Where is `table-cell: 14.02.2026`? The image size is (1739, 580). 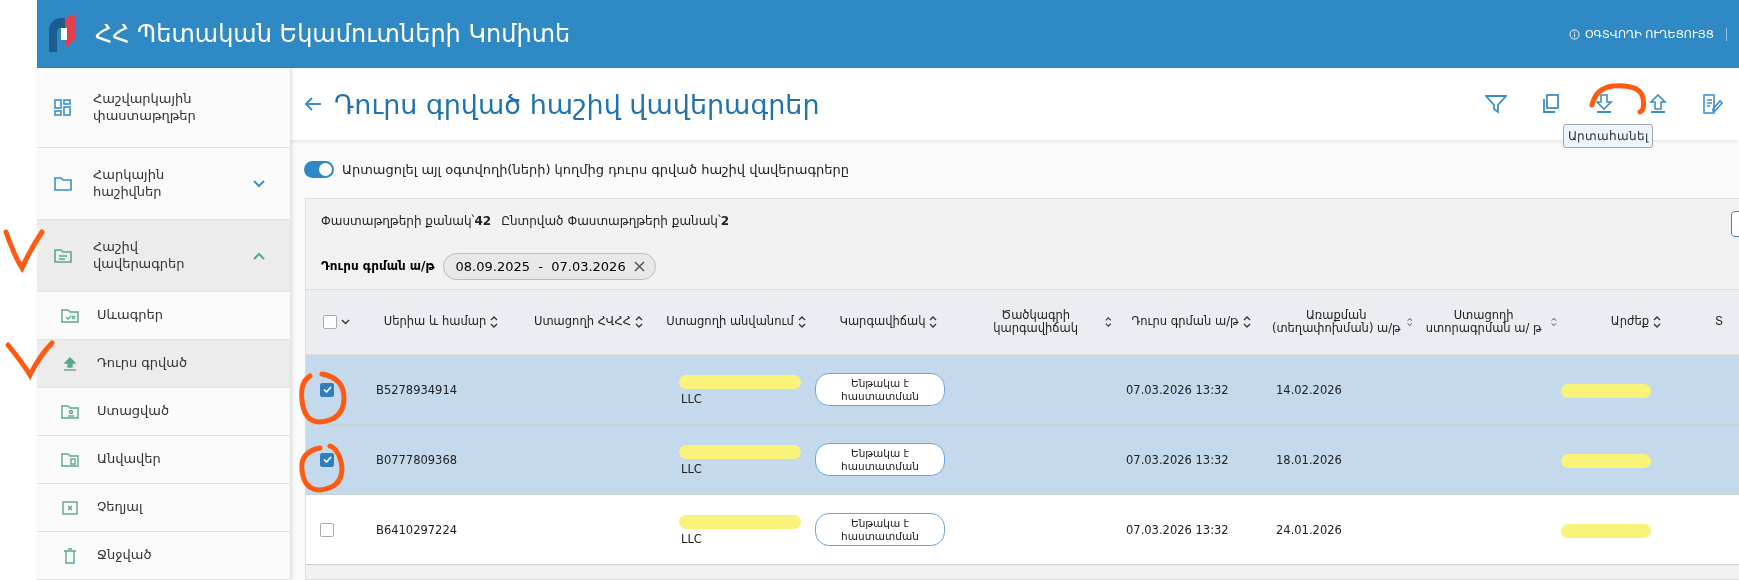
table-cell: 14.02.2026 is located at coordinates (1309, 389).